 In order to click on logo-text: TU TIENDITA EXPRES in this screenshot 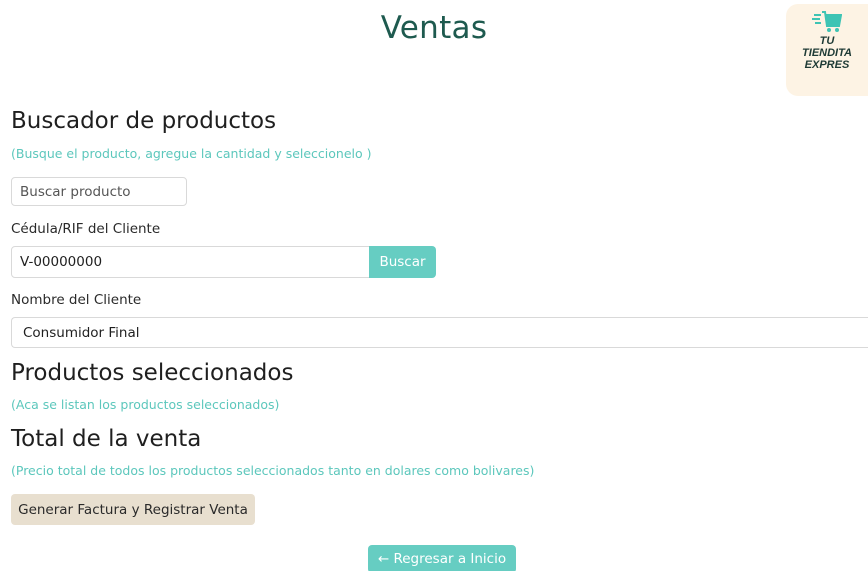, I will do `click(827, 53)`.